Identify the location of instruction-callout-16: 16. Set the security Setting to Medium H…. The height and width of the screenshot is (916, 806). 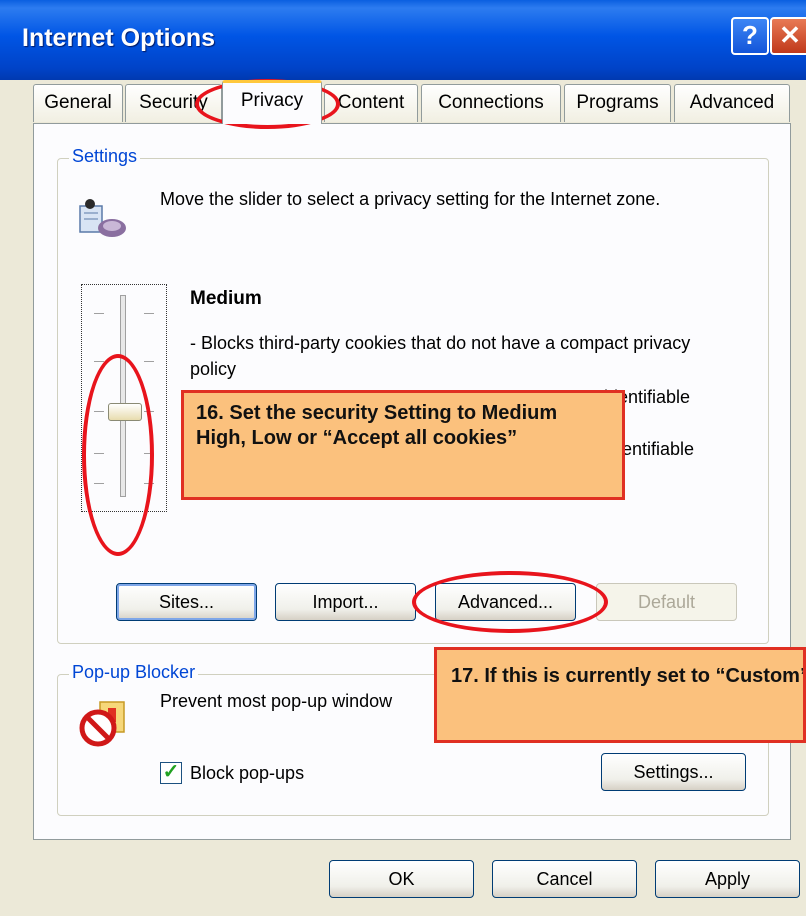
(403, 445).